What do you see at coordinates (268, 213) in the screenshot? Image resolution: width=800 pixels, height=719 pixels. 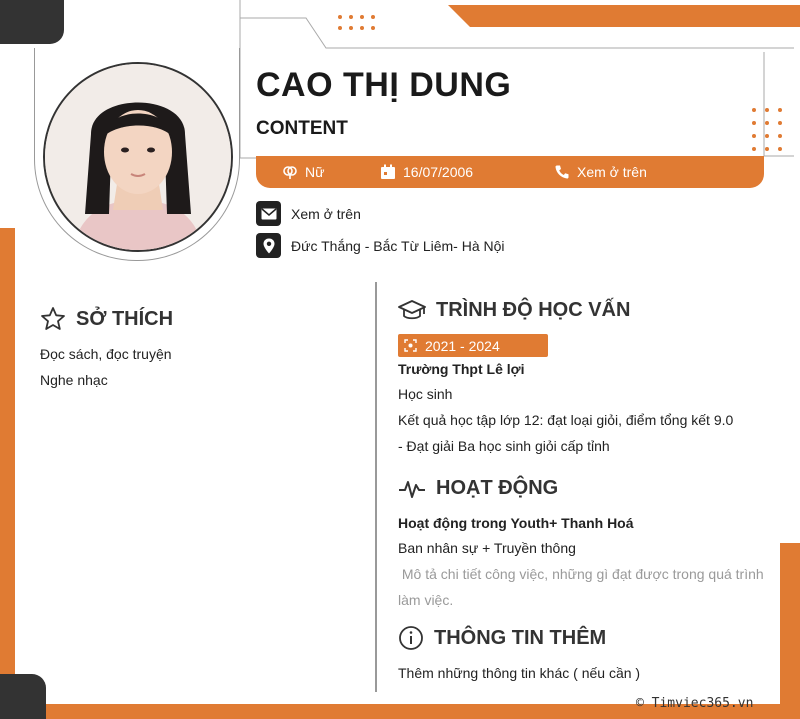 I see `mail-icon` at bounding box center [268, 213].